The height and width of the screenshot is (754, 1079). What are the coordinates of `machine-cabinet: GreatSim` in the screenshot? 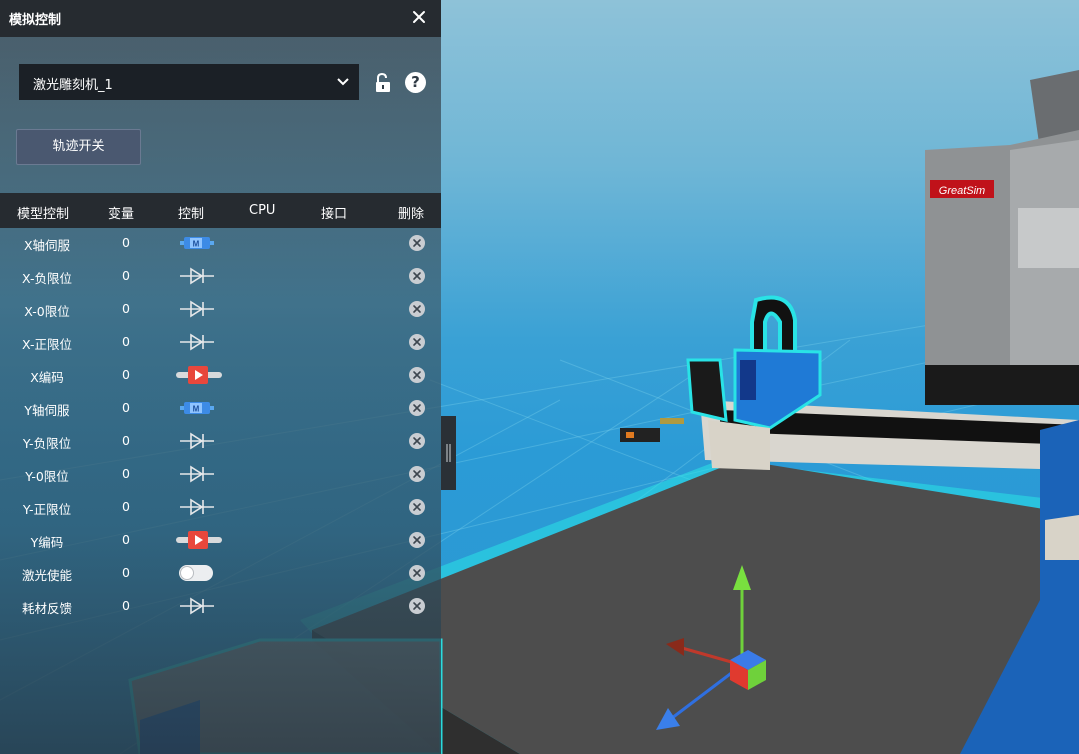 It's located at (1002, 237).